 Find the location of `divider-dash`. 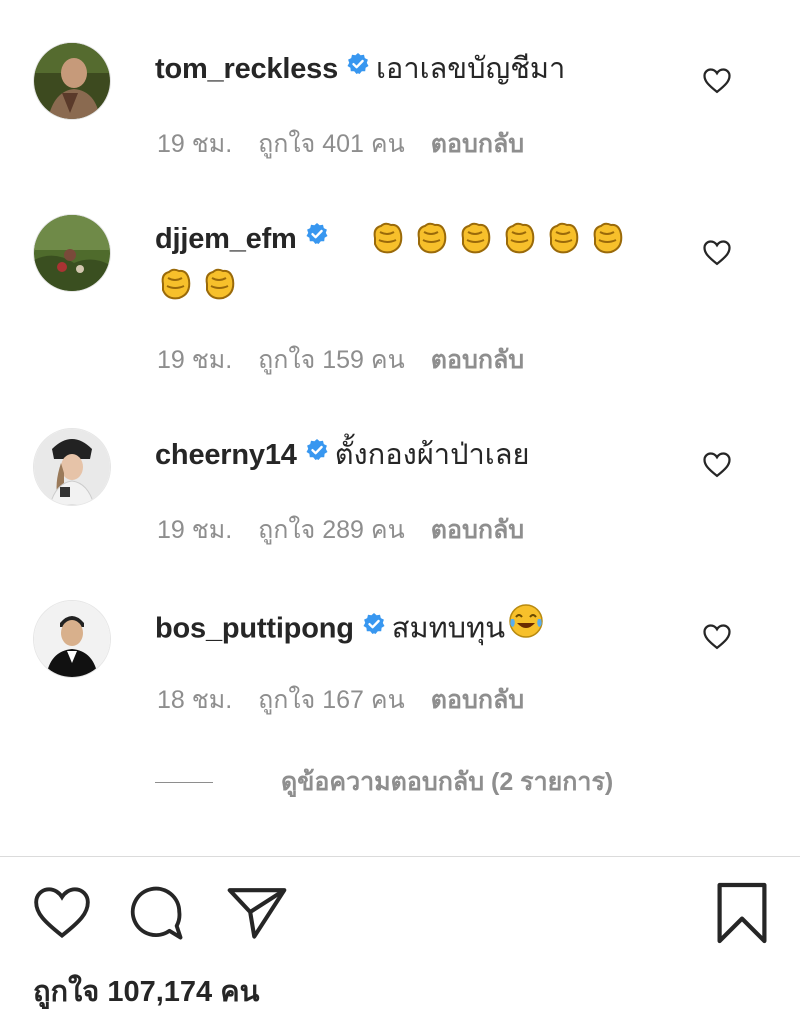

divider-dash is located at coordinates (184, 782).